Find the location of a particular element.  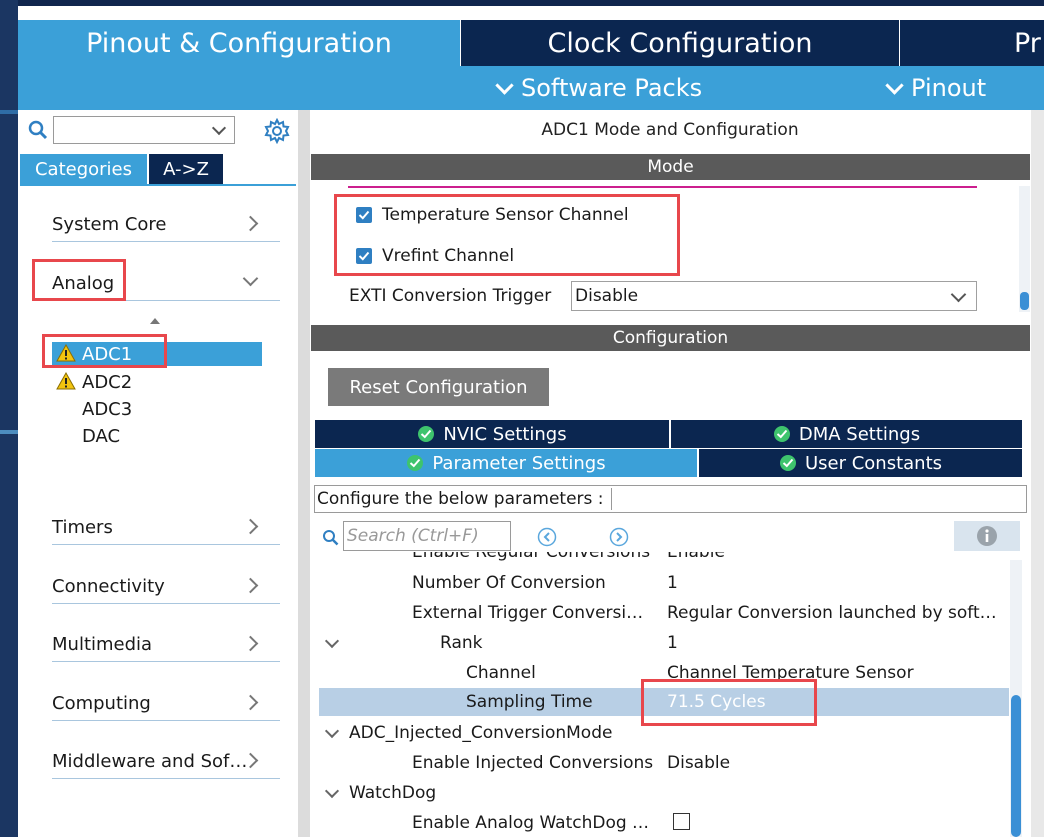

tab-nvic-settings: NVIC Settings is located at coordinates (492, 434).